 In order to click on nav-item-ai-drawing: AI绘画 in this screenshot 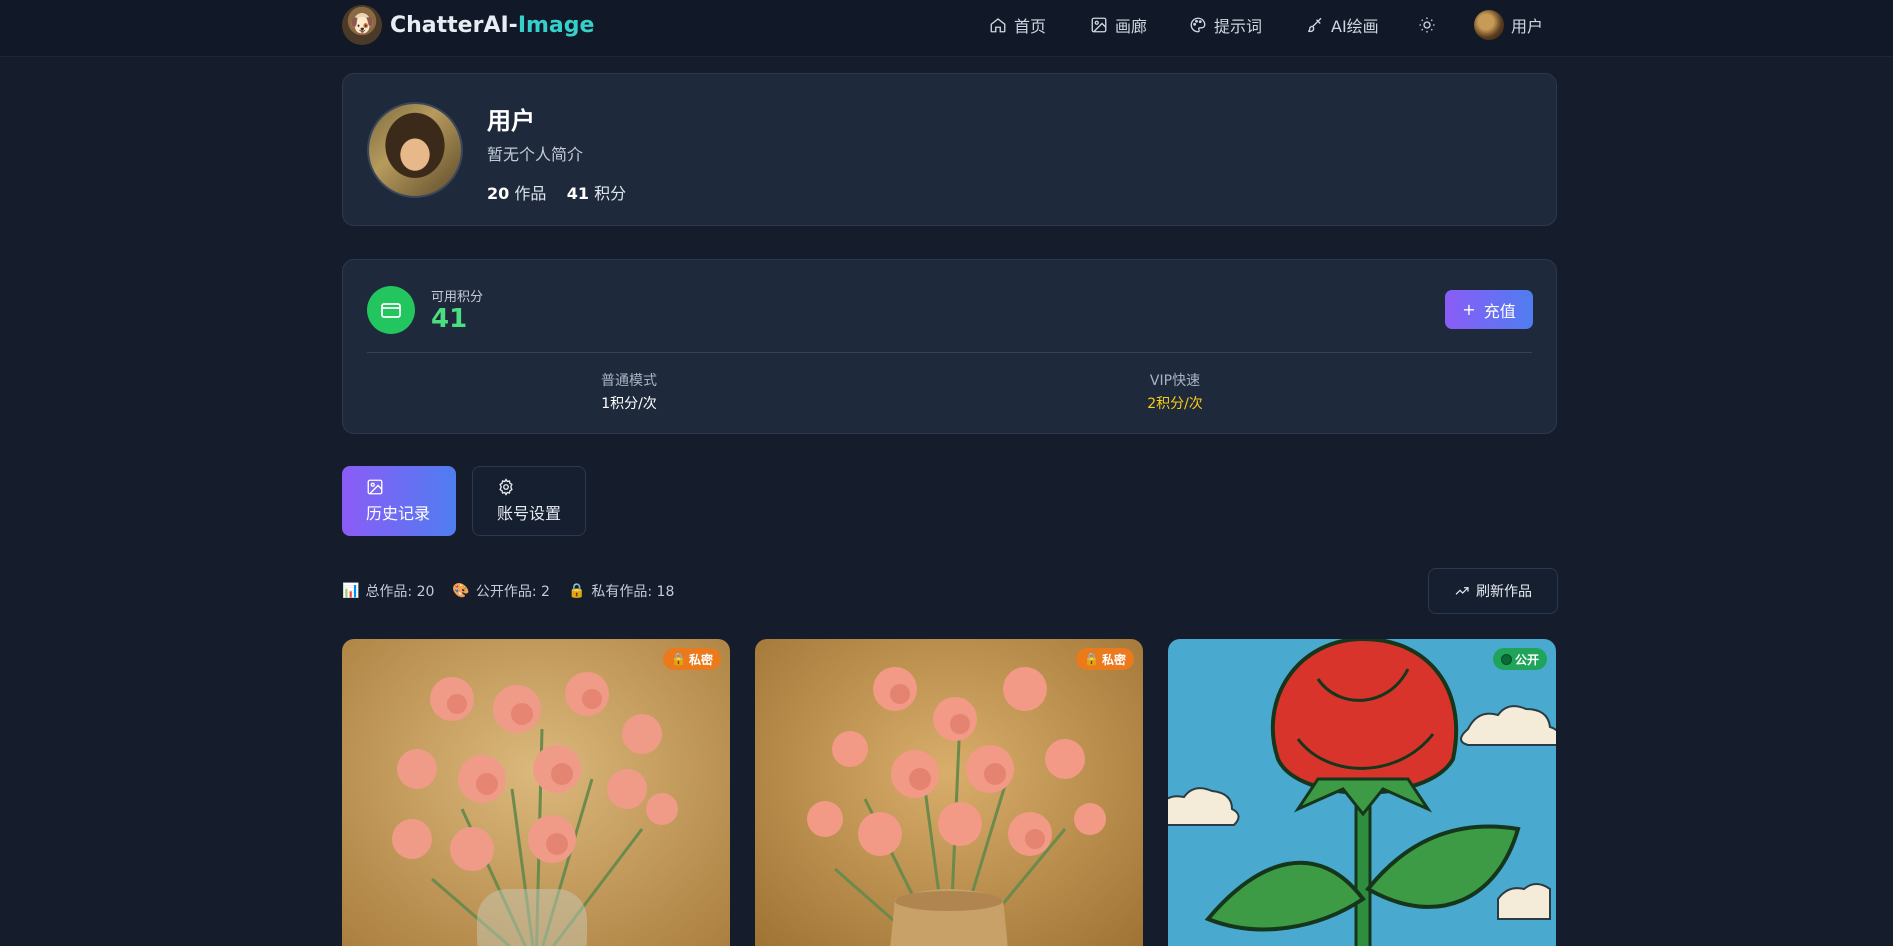, I will do `click(1342, 25)`.